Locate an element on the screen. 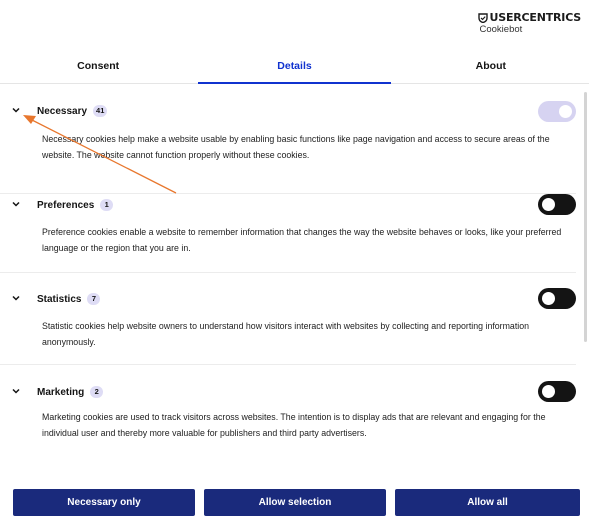 The width and height of the screenshot is (589, 516). section-header-marketing: Marketing 2 is located at coordinates (288, 391).